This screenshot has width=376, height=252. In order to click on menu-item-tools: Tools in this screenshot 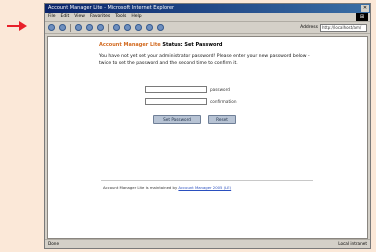, I will do `click(120, 17)`.